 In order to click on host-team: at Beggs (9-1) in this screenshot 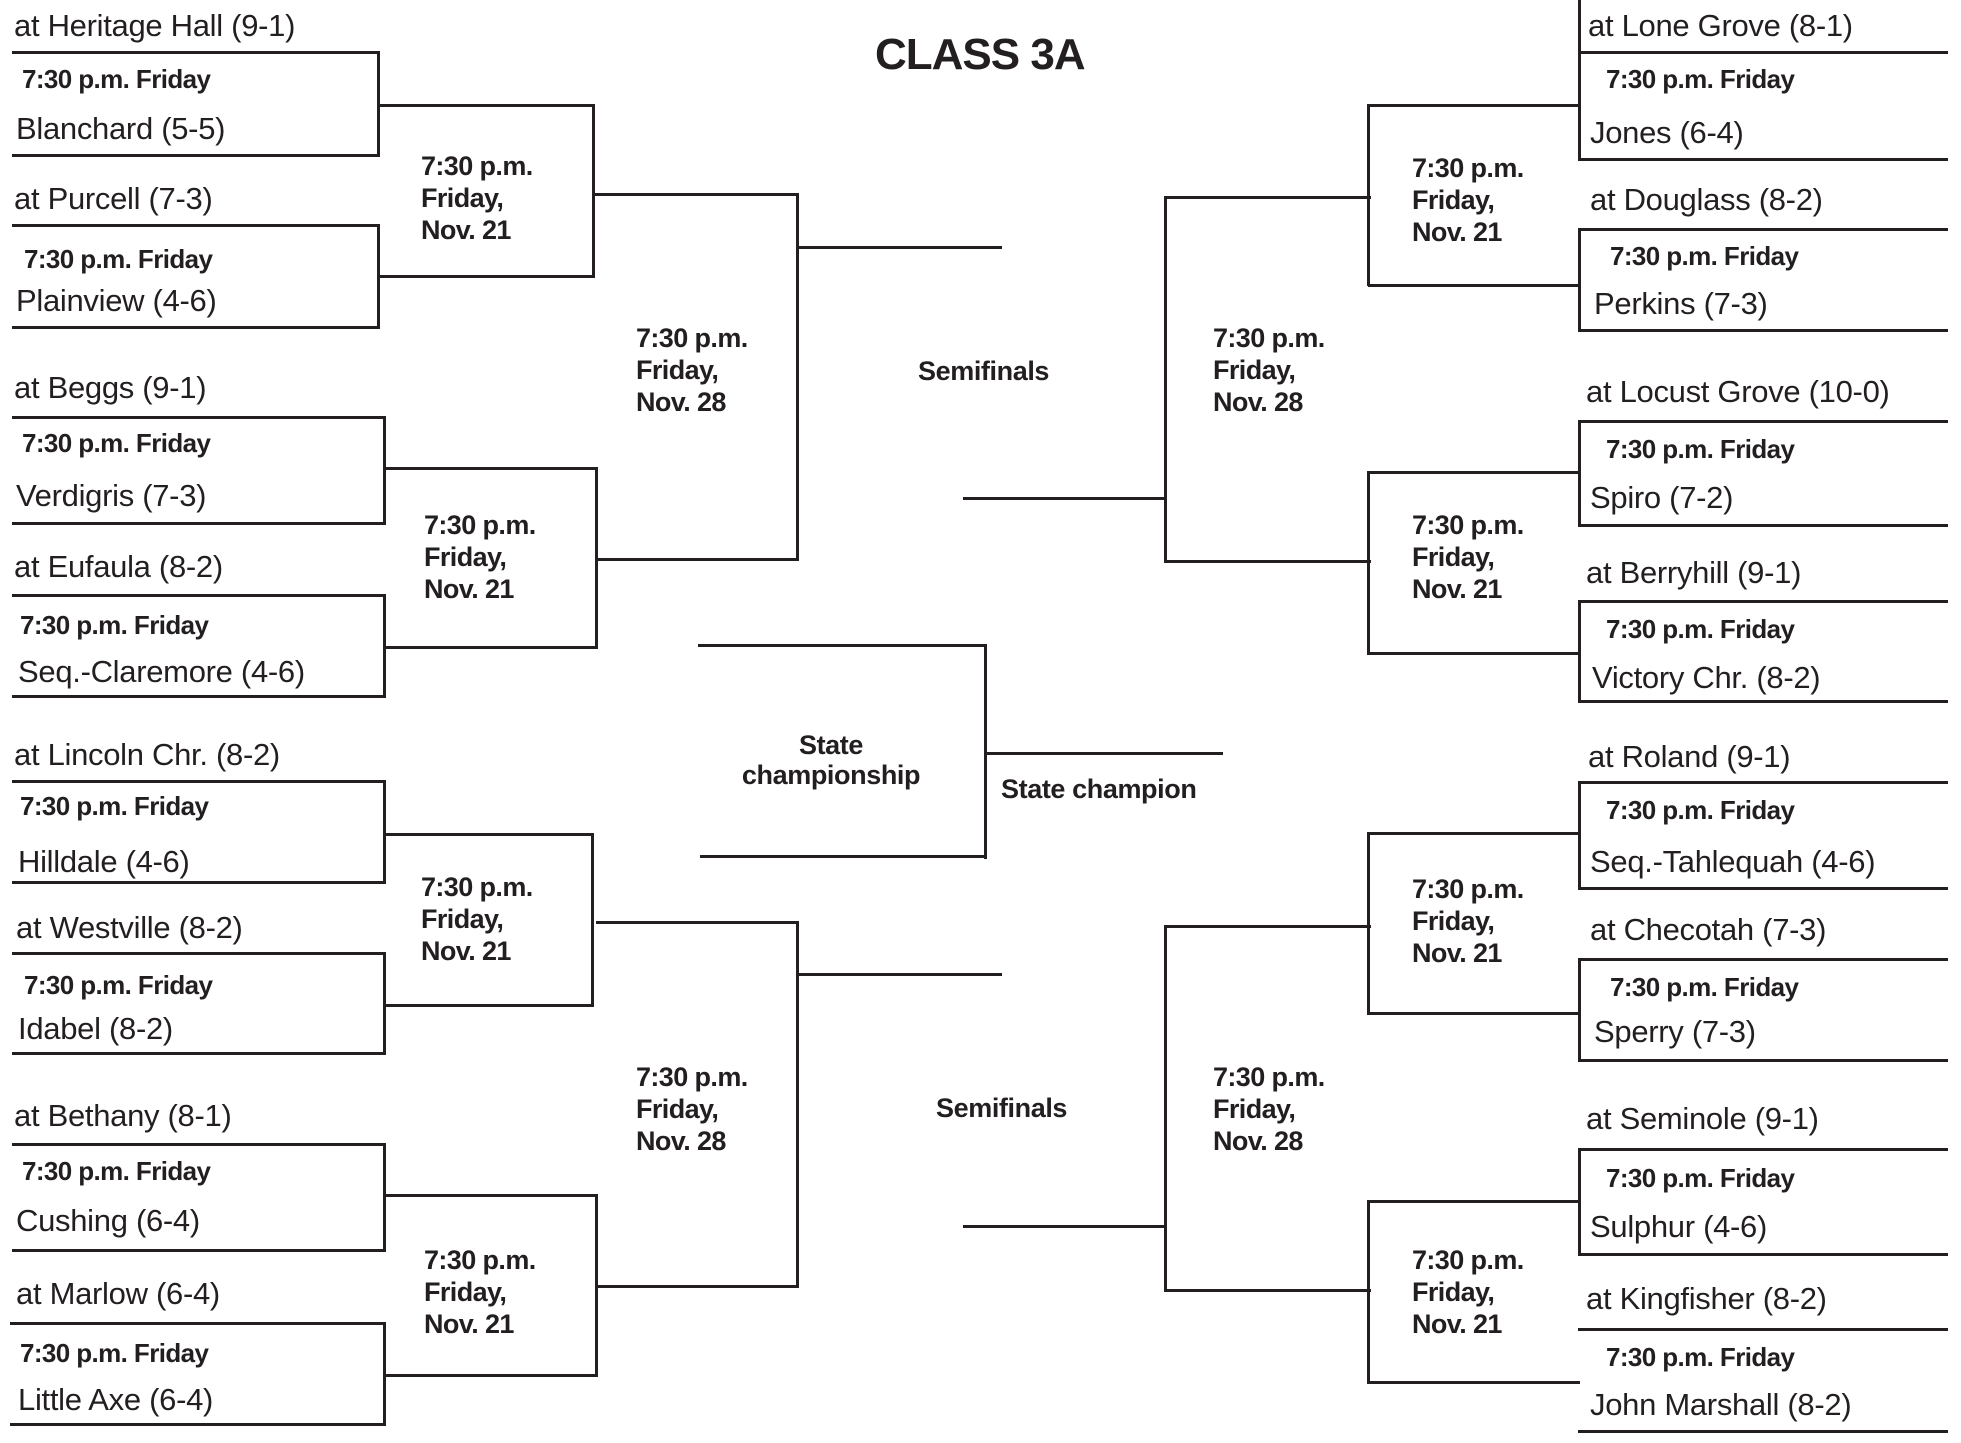, I will do `click(110, 387)`.